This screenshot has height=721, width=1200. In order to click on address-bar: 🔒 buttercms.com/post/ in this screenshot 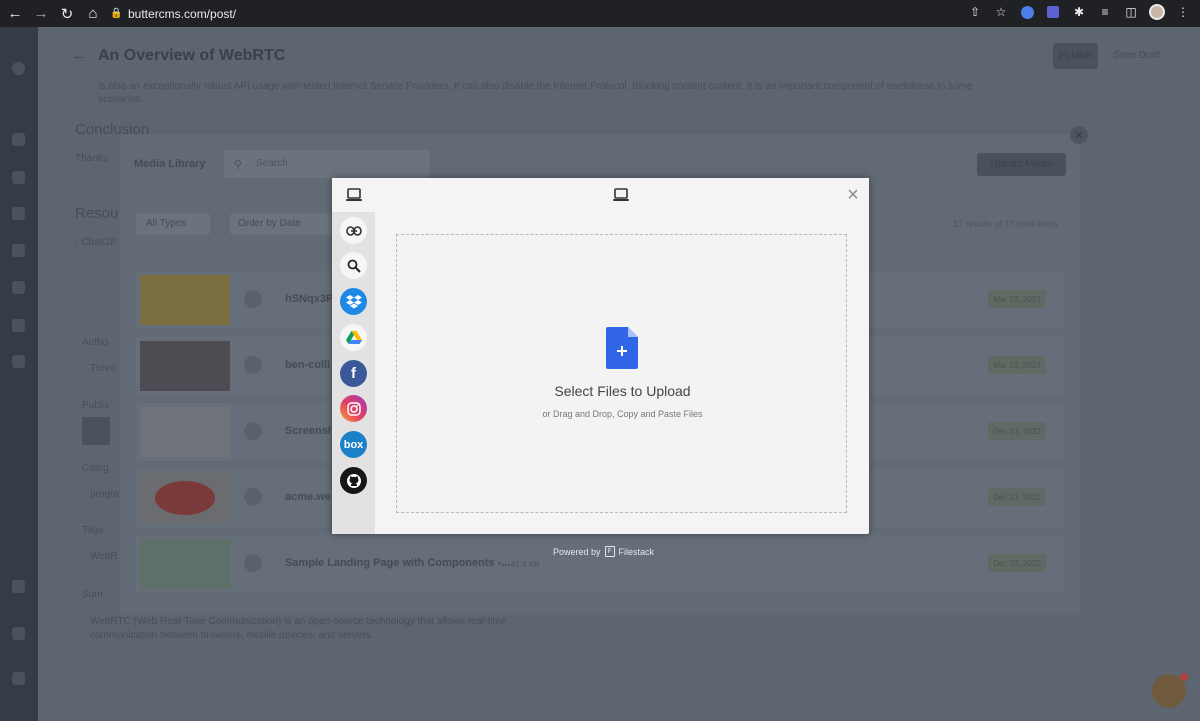, I will do `click(567, 13)`.